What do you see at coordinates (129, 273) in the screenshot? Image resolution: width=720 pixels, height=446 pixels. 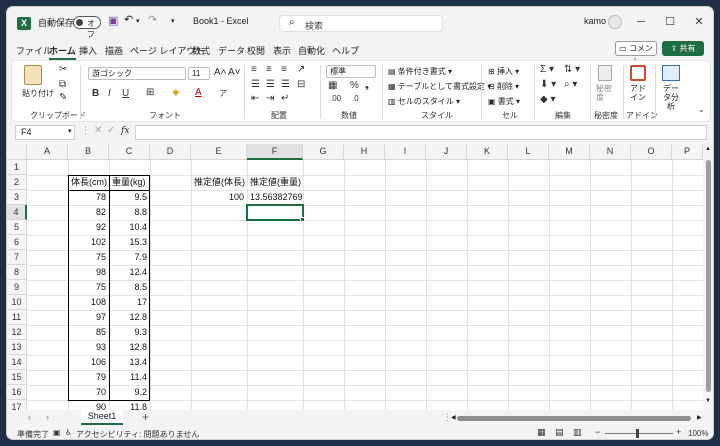 I see `weight-cell: 12.4` at bounding box center [129, 273].